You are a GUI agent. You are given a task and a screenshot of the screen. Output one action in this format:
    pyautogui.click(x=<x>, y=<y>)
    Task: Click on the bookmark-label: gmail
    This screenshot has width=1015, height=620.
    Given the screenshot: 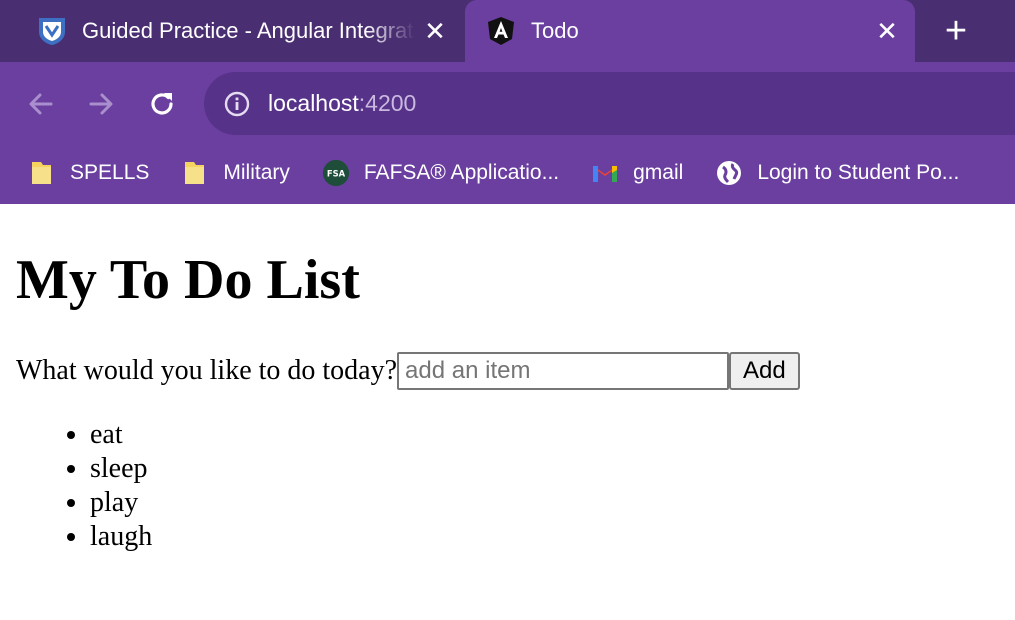 What is the action you would take?
    pyautogui.click(x=658, y=172)
    